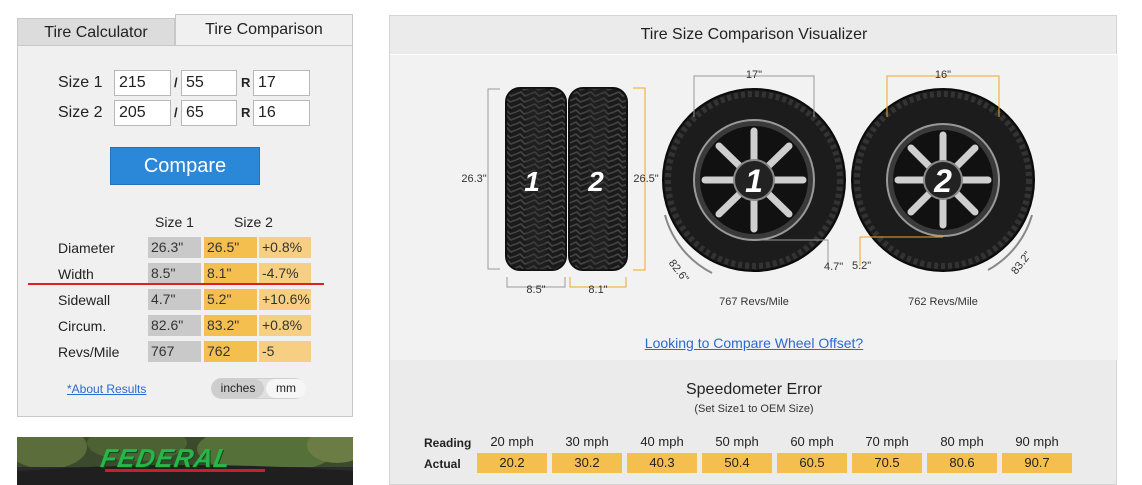 The width and height of the screenshot is (1142, 485). Describe the element at coordinates (142, 113) in the screenshot. I see `size-2-width-input` at that location.